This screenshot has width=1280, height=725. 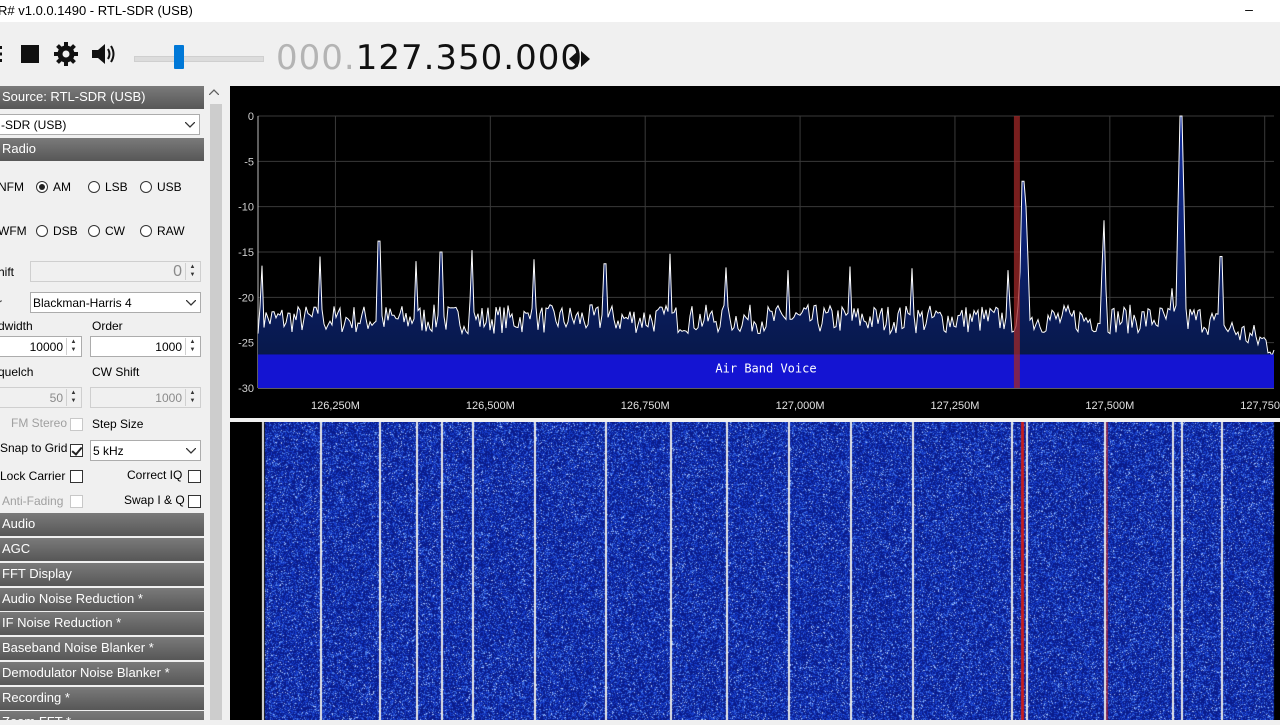 What do you see at coordinates (4, 54) in the screenshot?
I see `menu-icon` at bounding box center [4, 54].